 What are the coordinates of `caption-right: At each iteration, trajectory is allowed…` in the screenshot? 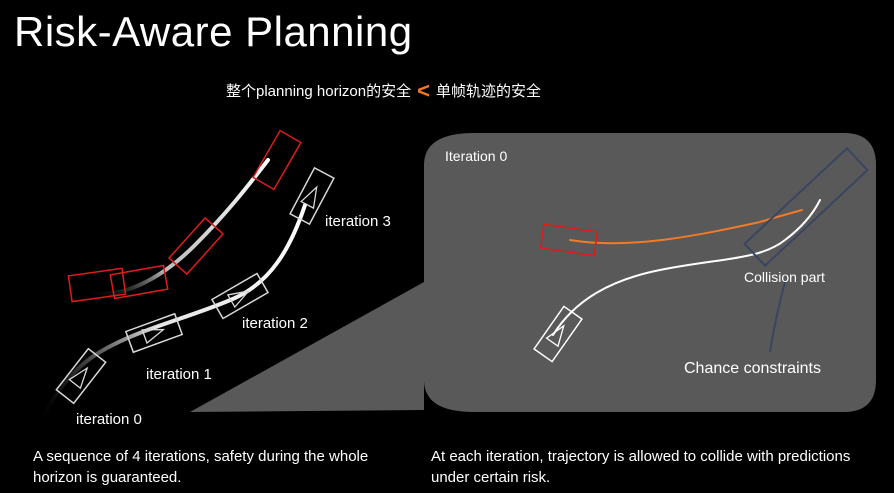 It's located at (641, 467).